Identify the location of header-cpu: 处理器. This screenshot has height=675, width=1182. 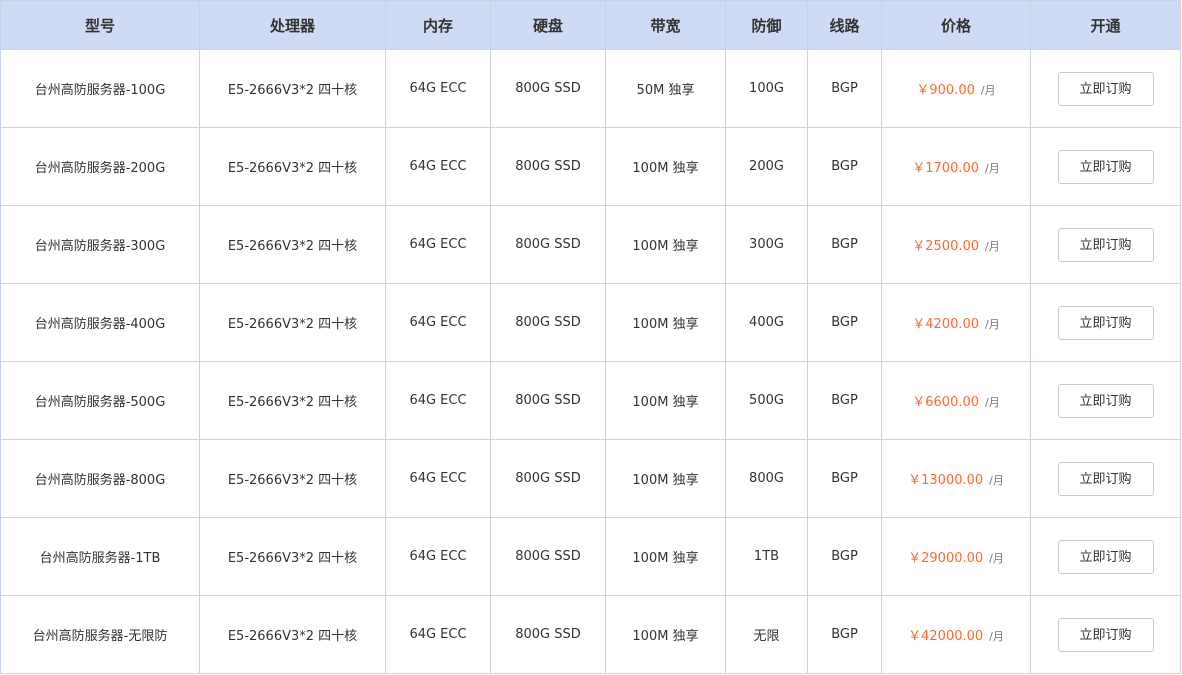
(292, 25).